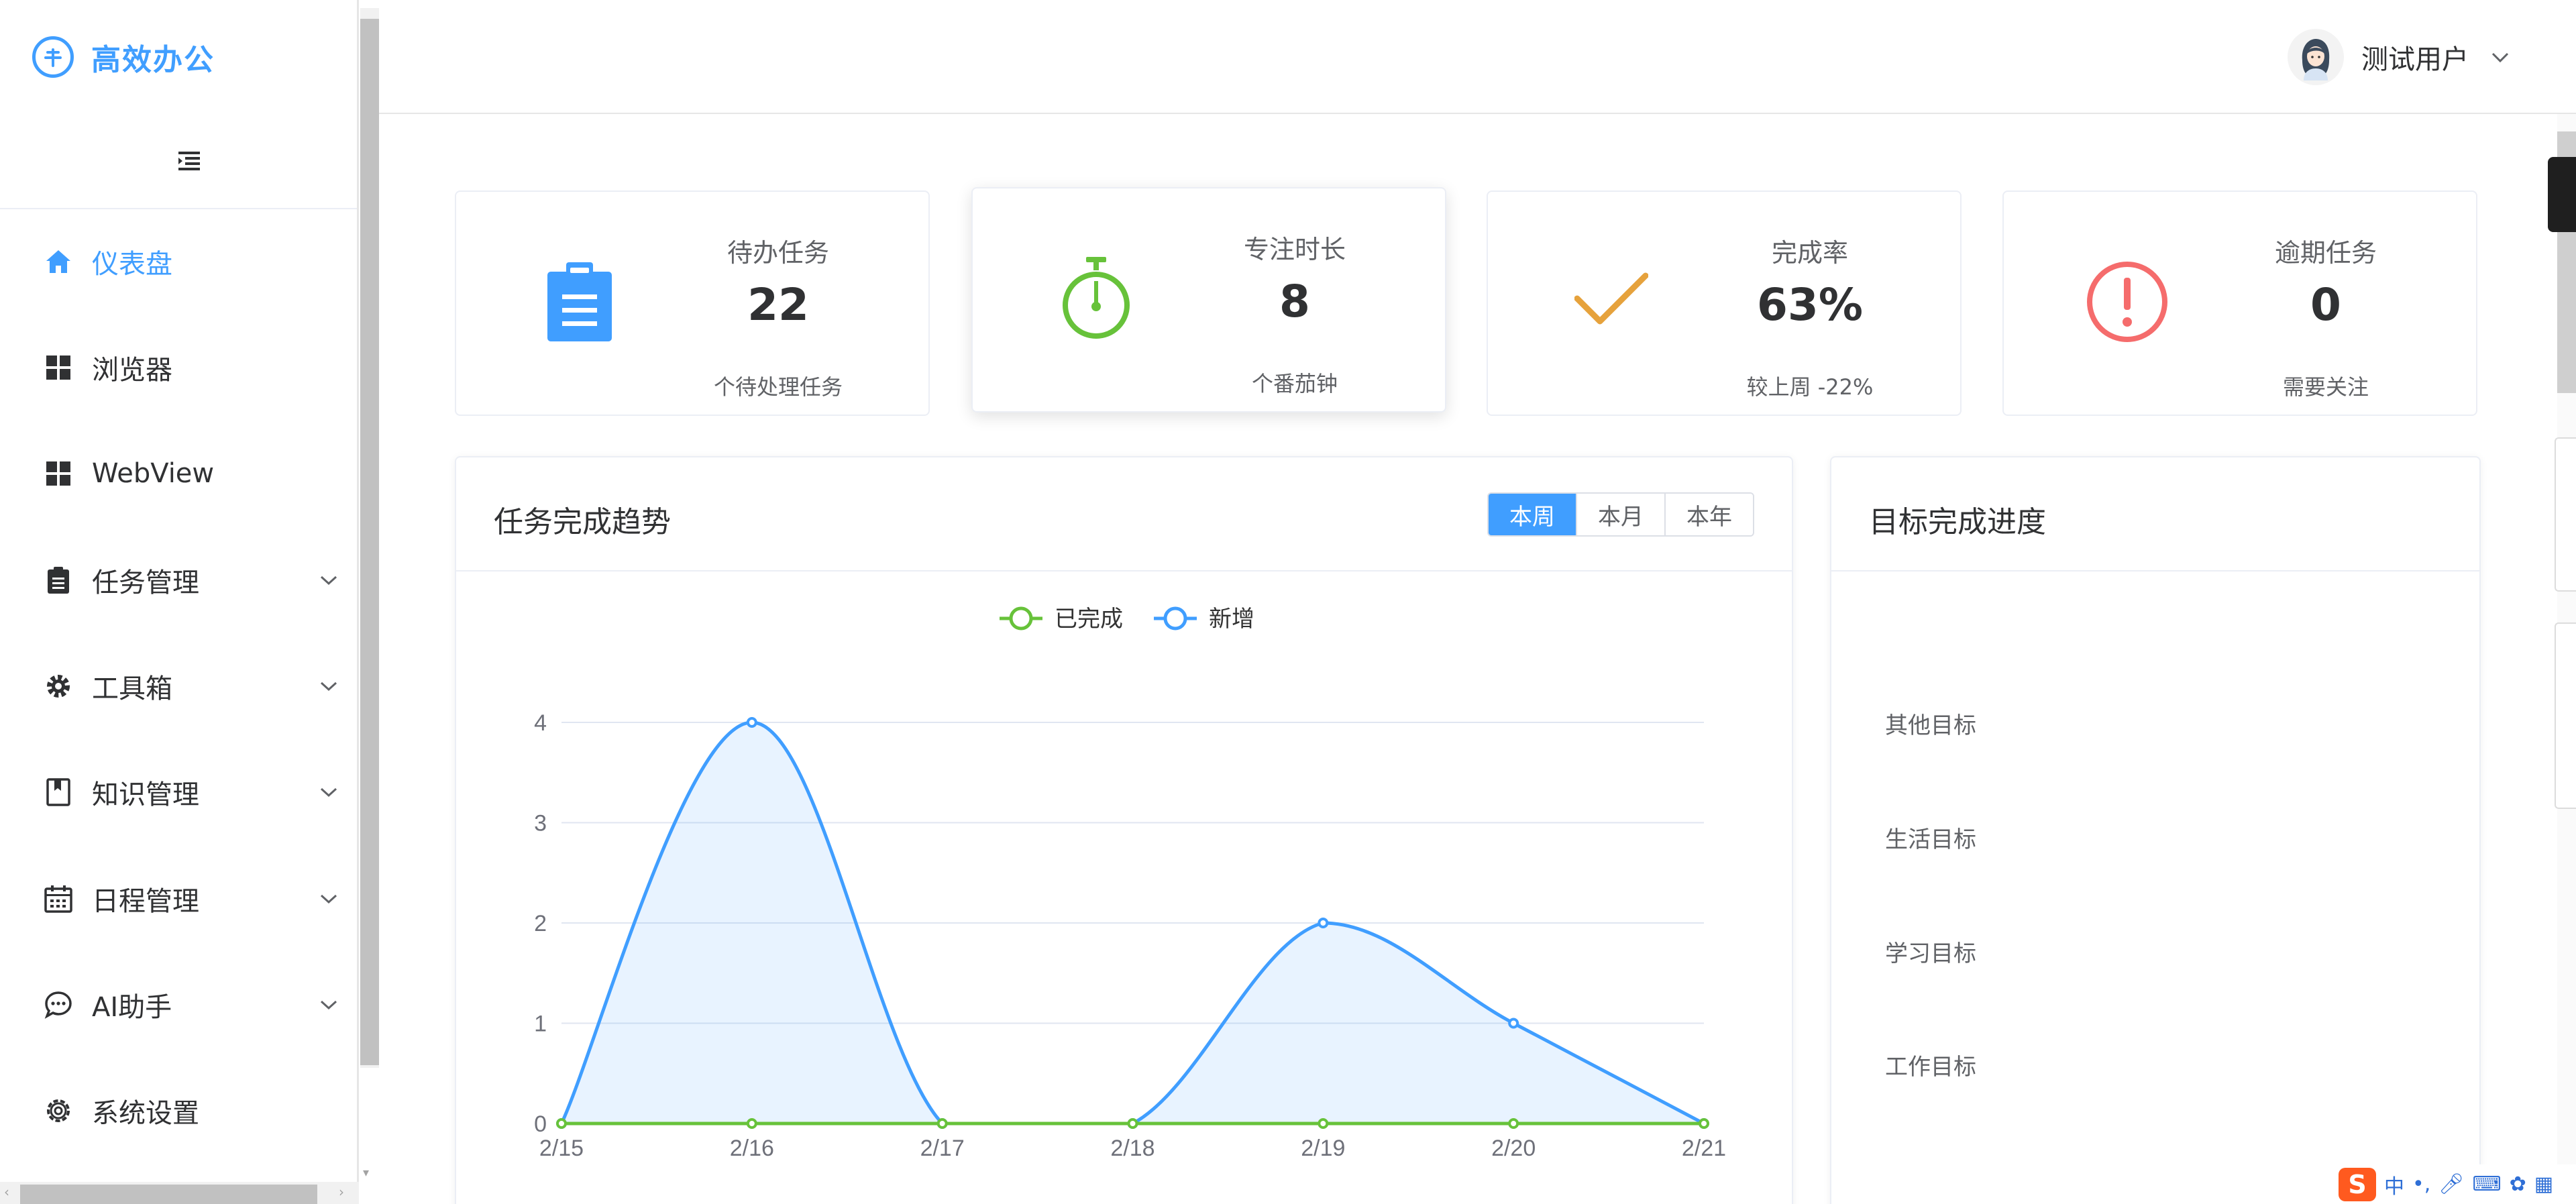  What do you see at coordinates (1132, 1148) in the screenshot?
I see `x-tick-label: 2/18` at bounding box center [1132, 1148].